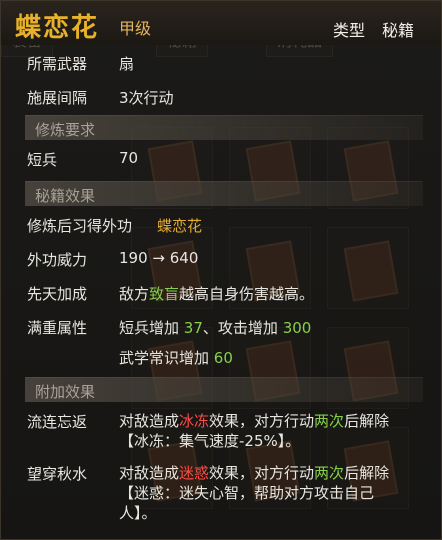  I want to click on section-title: 修炼要求, so click(65, 130).